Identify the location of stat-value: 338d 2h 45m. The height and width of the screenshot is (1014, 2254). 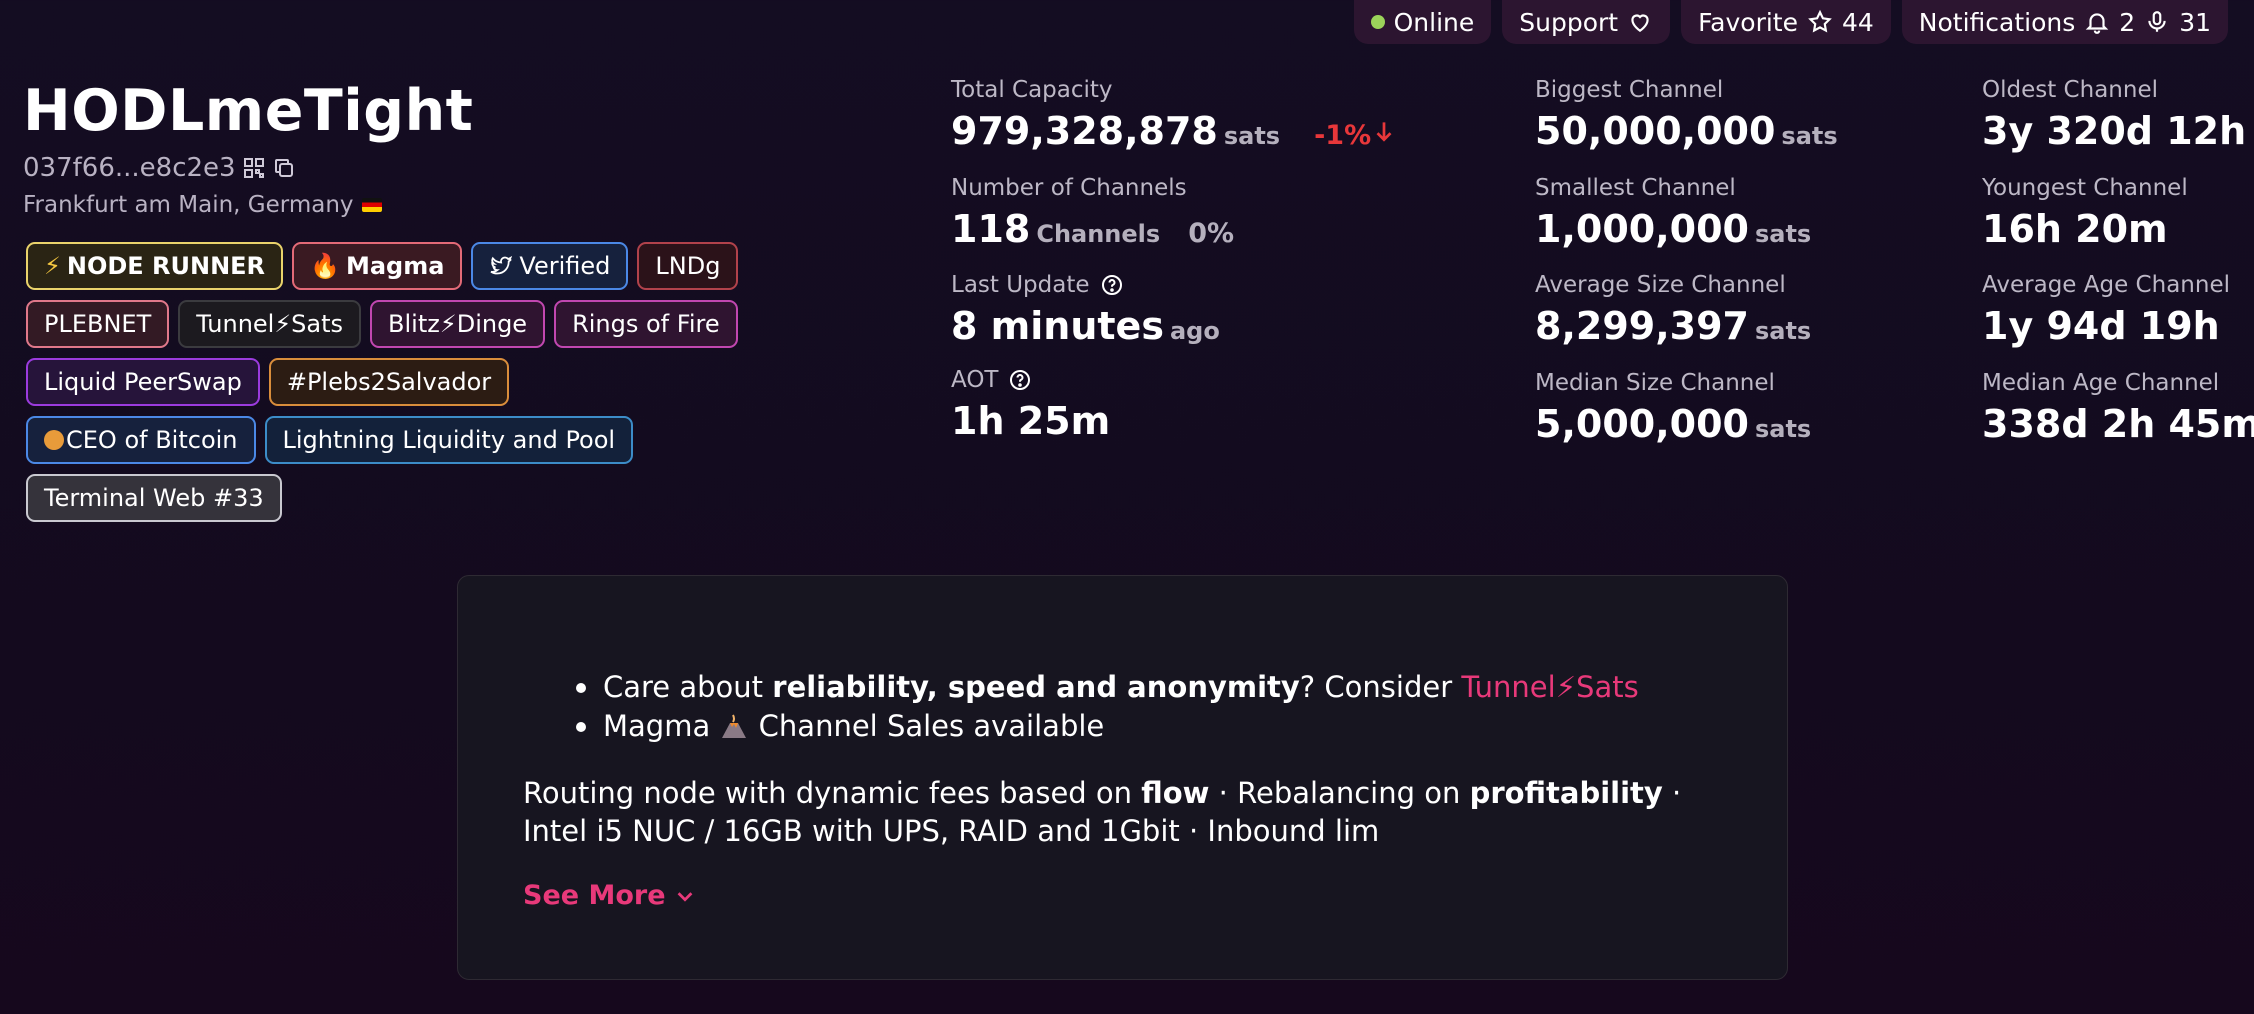
(2118, 424).